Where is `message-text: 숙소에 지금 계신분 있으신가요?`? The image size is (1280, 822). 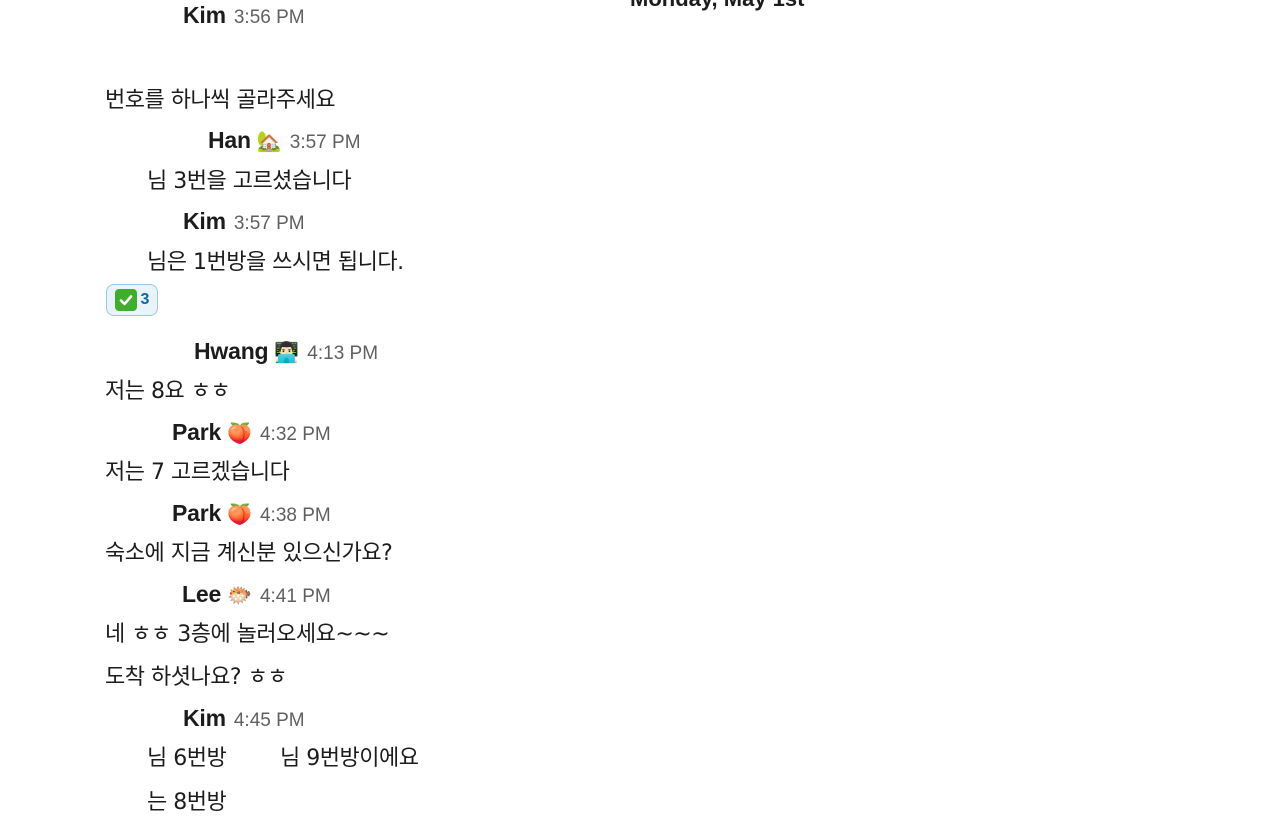 message-text: 숙소에 지금 계신분 있으신가요? is located at coordinates (249, 553).